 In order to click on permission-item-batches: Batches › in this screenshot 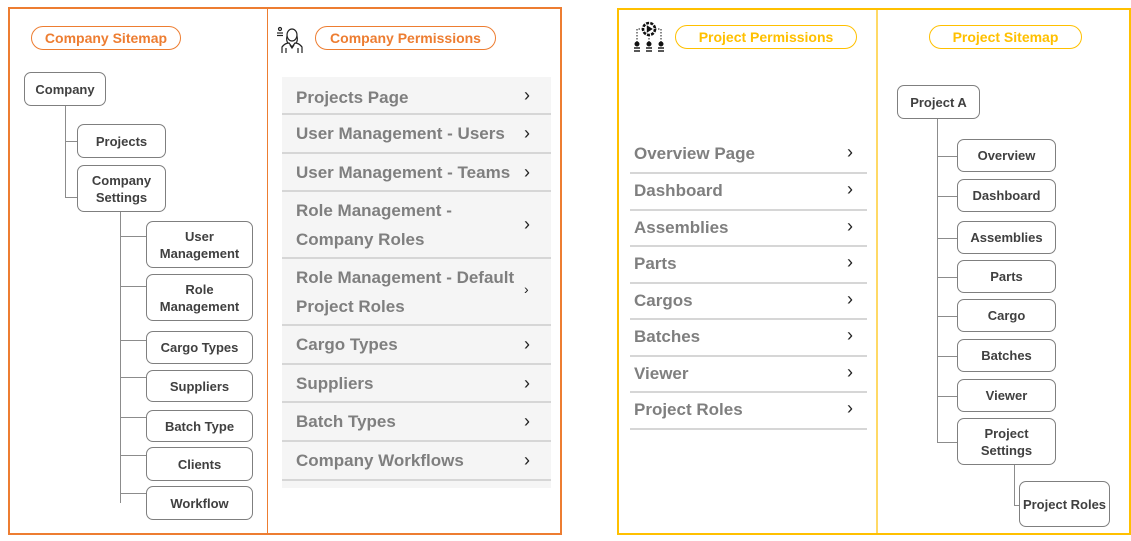, I will do `click(748, 338)`.